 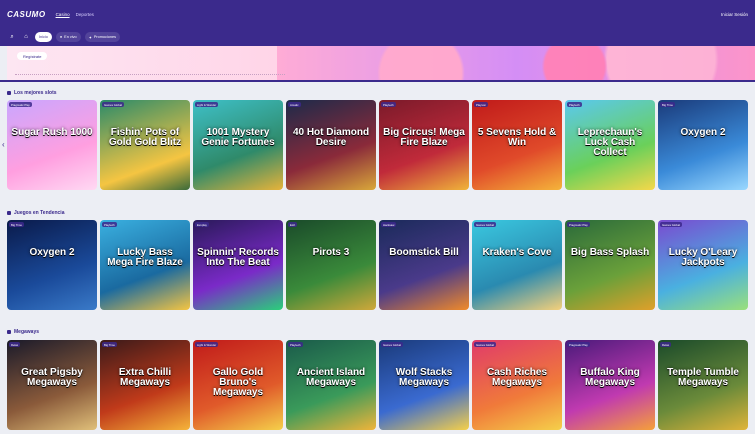 I want to click on game-title: Spinnin' Records Into The Beat, so click(x=238, y=257).